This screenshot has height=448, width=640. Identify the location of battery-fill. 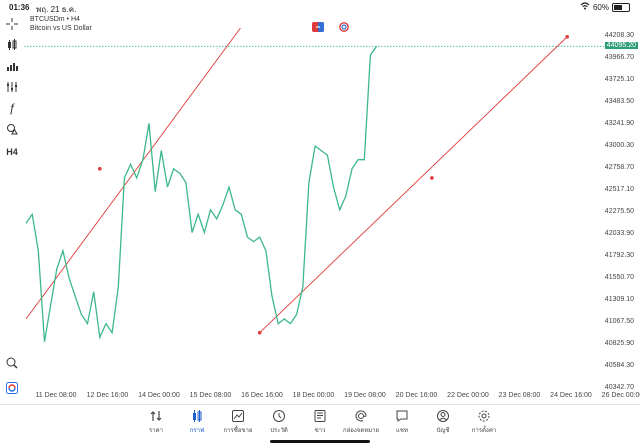
(618, 7).